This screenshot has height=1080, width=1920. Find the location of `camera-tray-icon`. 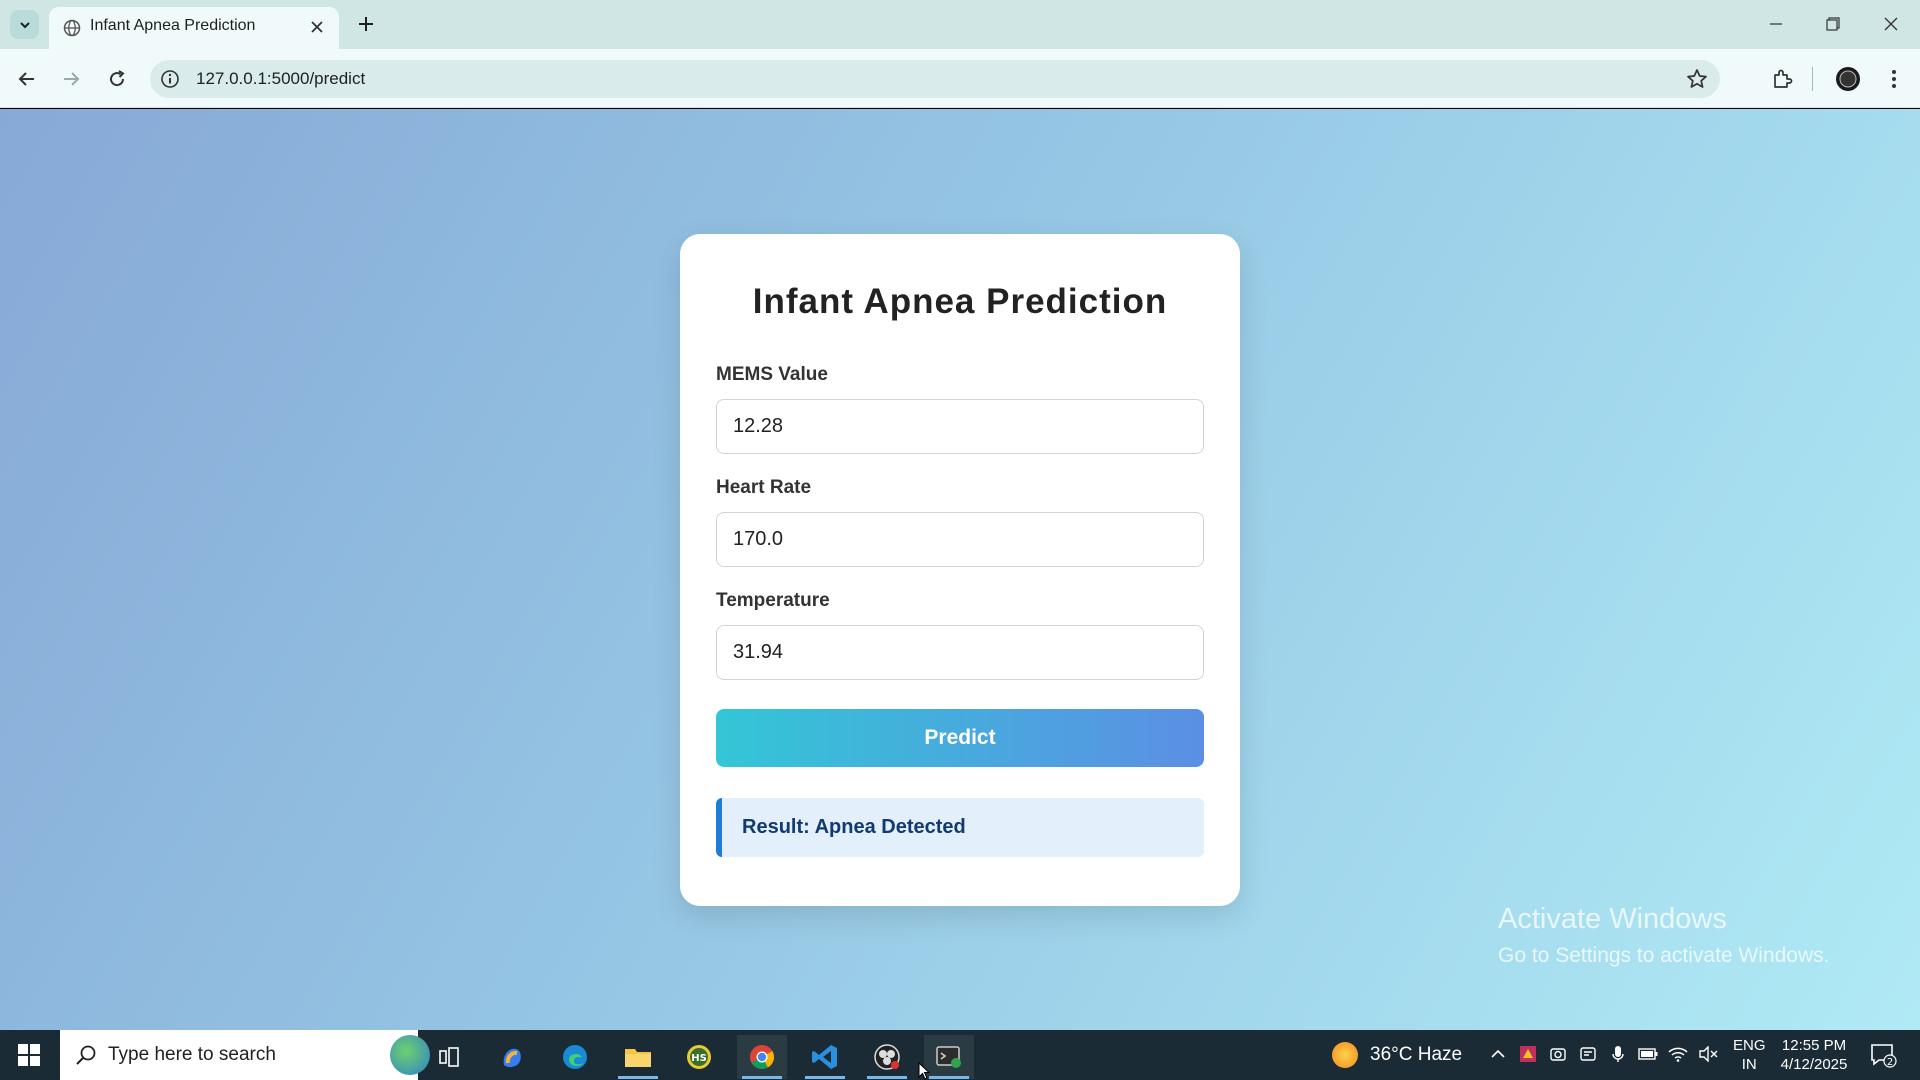

camera-tray-icon is located at coordinates (1558, 1054).